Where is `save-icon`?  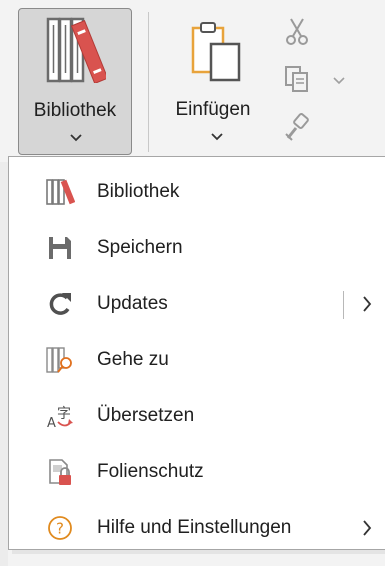 save-icon is located at coordinates (60, 248).